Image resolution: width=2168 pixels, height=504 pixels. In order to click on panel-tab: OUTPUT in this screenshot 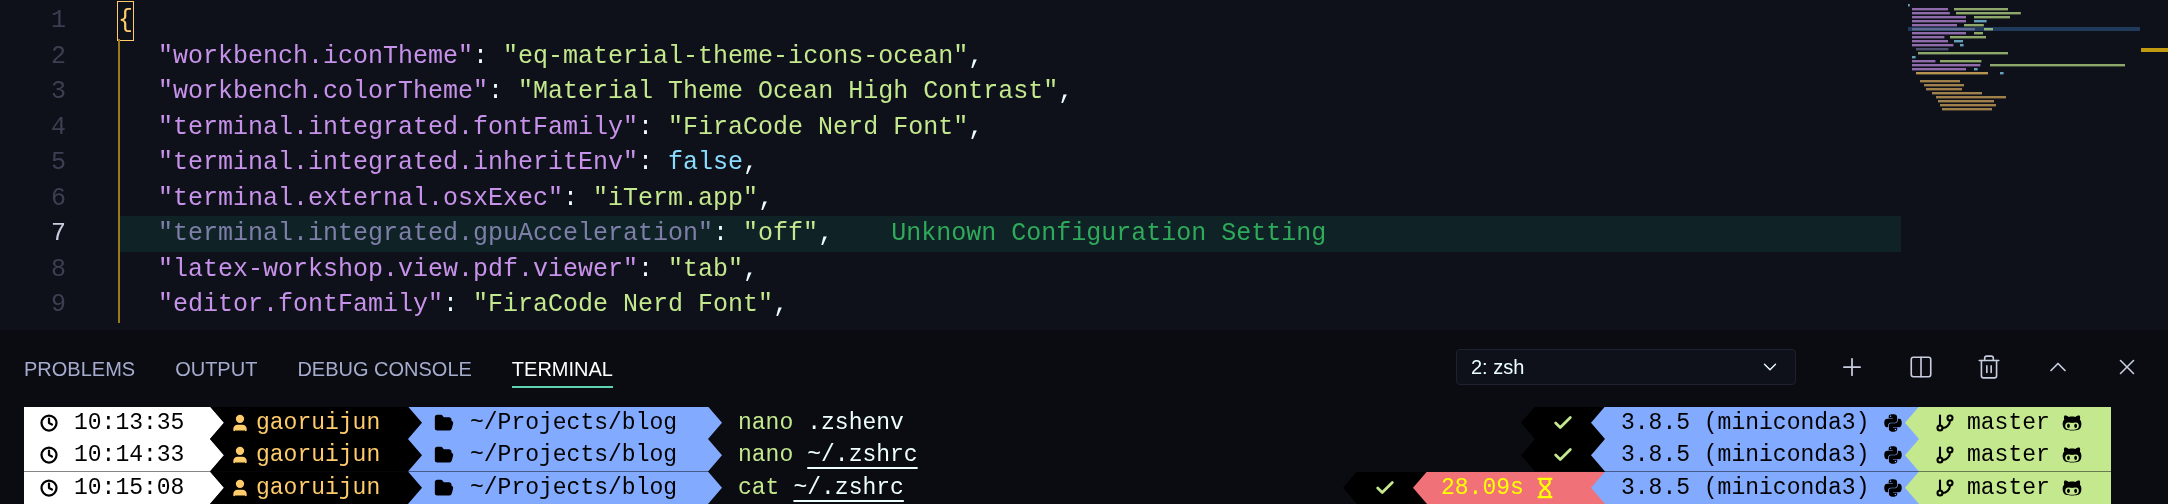, I will do `click(216, 370)`.